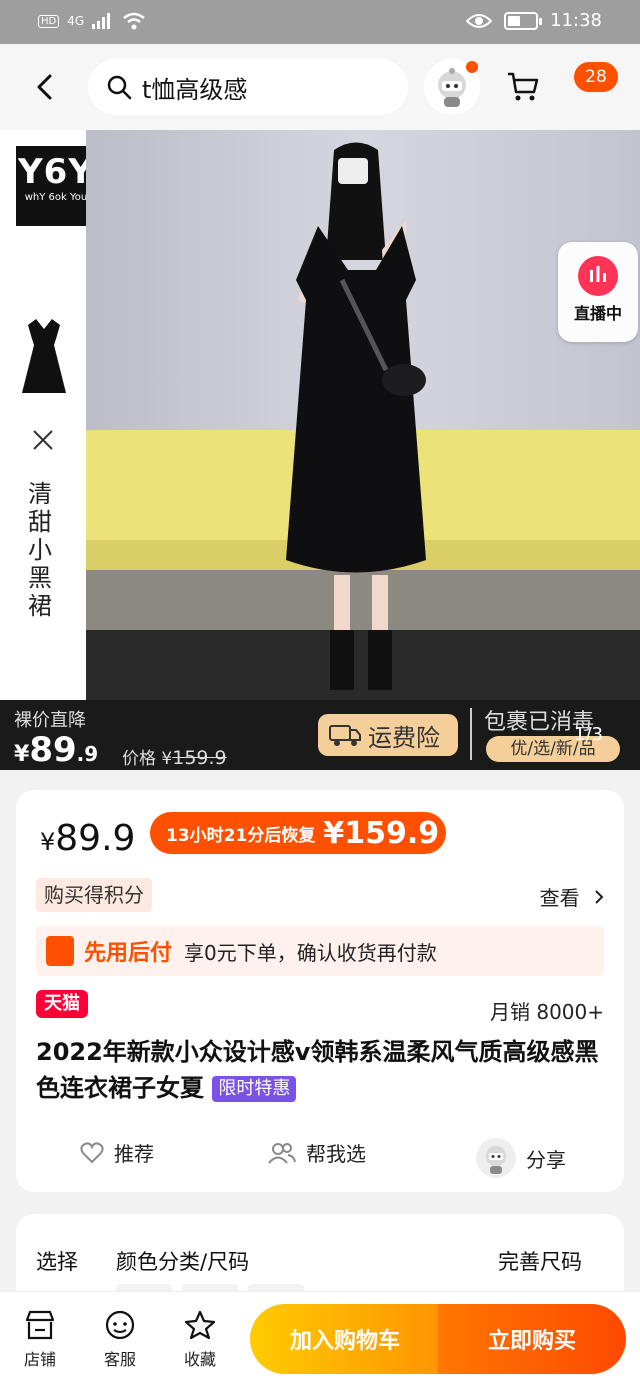  I want to click on heart-icon, so click(92, 1152).